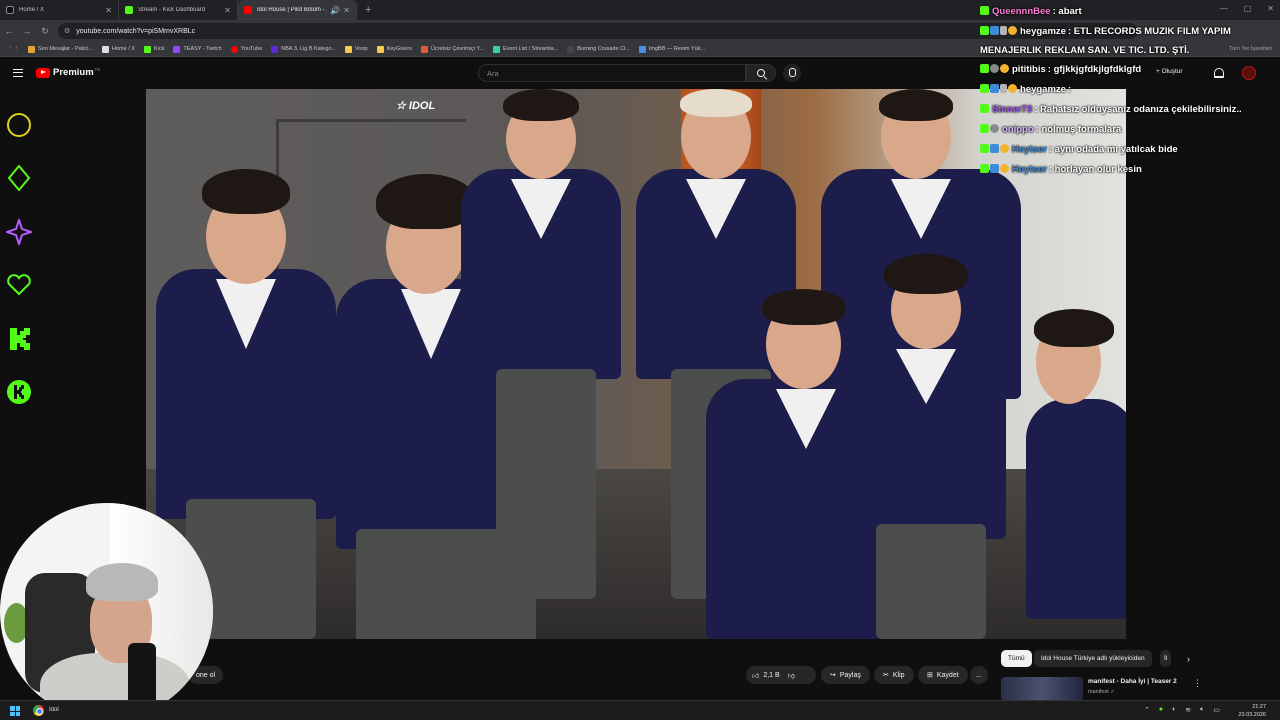 The width and height of the screenshot is (1280, 720). What do you see at coordinates (13, 49) in the screenshot?
I see `apps-icon: ⋮⋮` at bounding box center [13, 49].